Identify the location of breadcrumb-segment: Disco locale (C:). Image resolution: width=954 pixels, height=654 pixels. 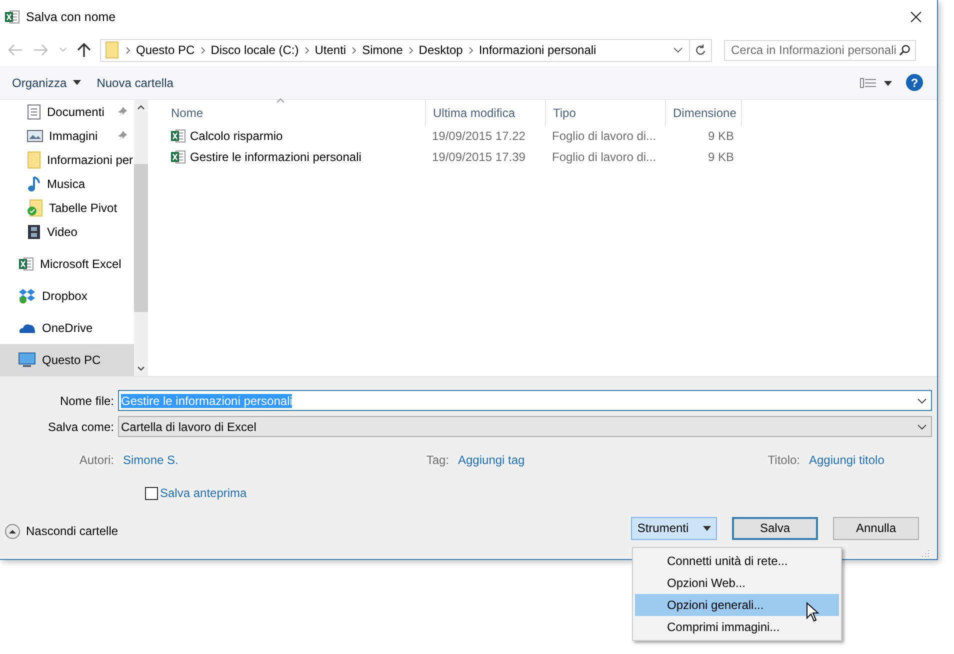
(255, 50).